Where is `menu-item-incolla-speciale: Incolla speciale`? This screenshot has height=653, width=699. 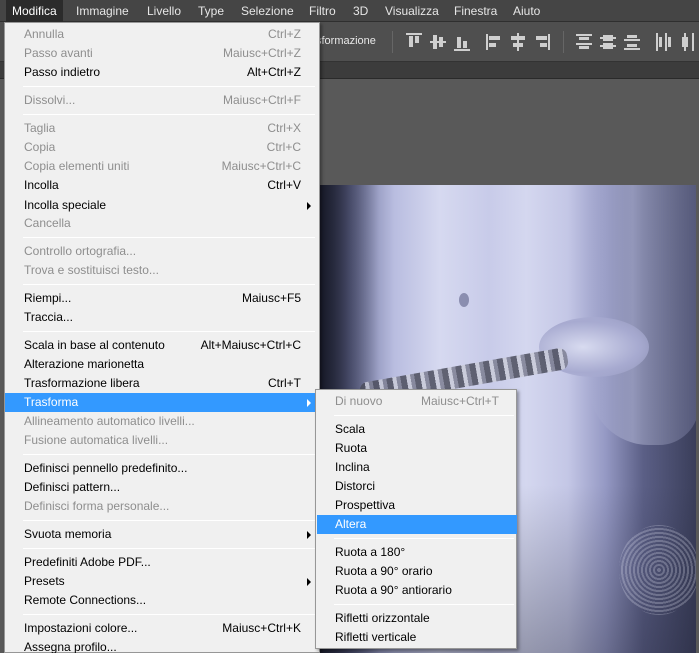 menu-item-incolla-speciale: Incolla speciale is located at coordinates (162, 205).